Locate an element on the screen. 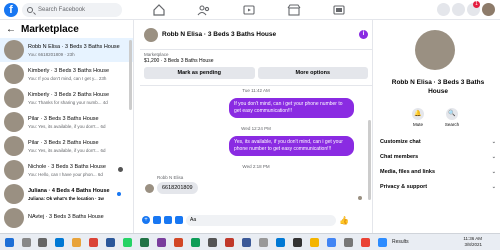 This screenshot has height=250, width=500. search-conversation-button: 🔍 Search is located at coordinates (452, 117).